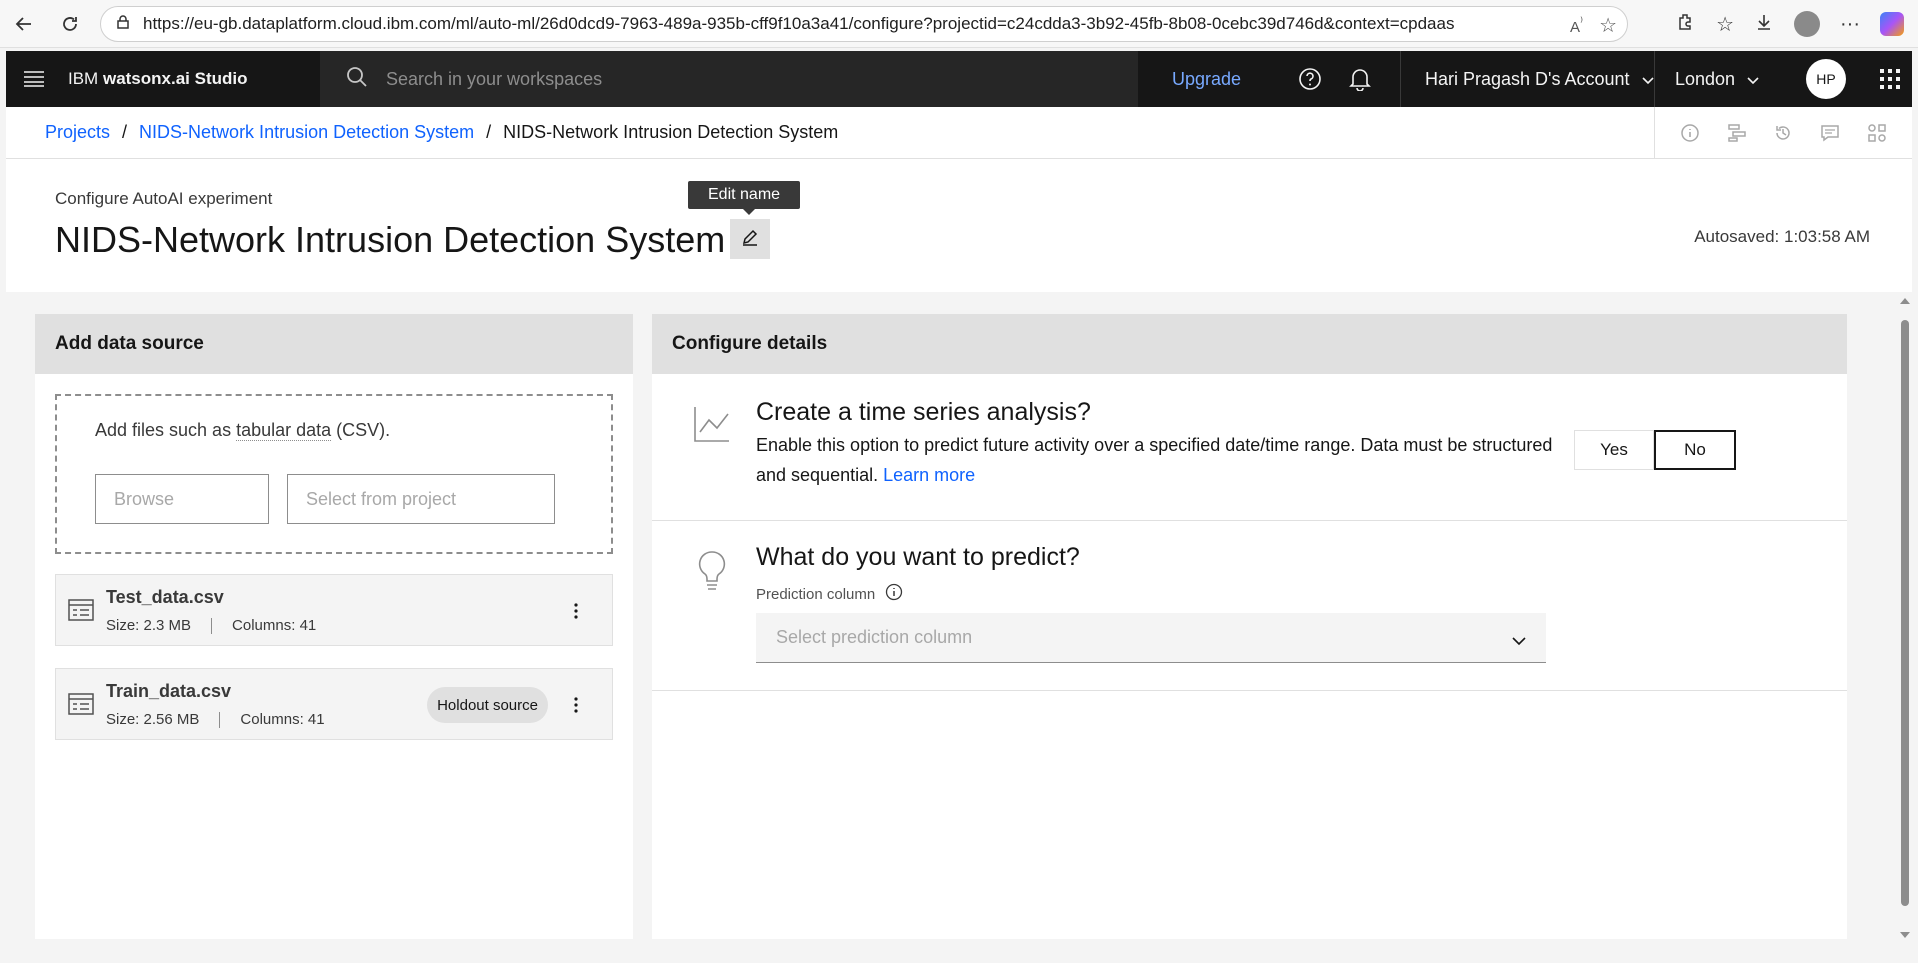 The height and width of the screenshot is (963, 1918). I want to click on file-meta: Size: 2.3 MB Columns: 41, so click(211, 625).